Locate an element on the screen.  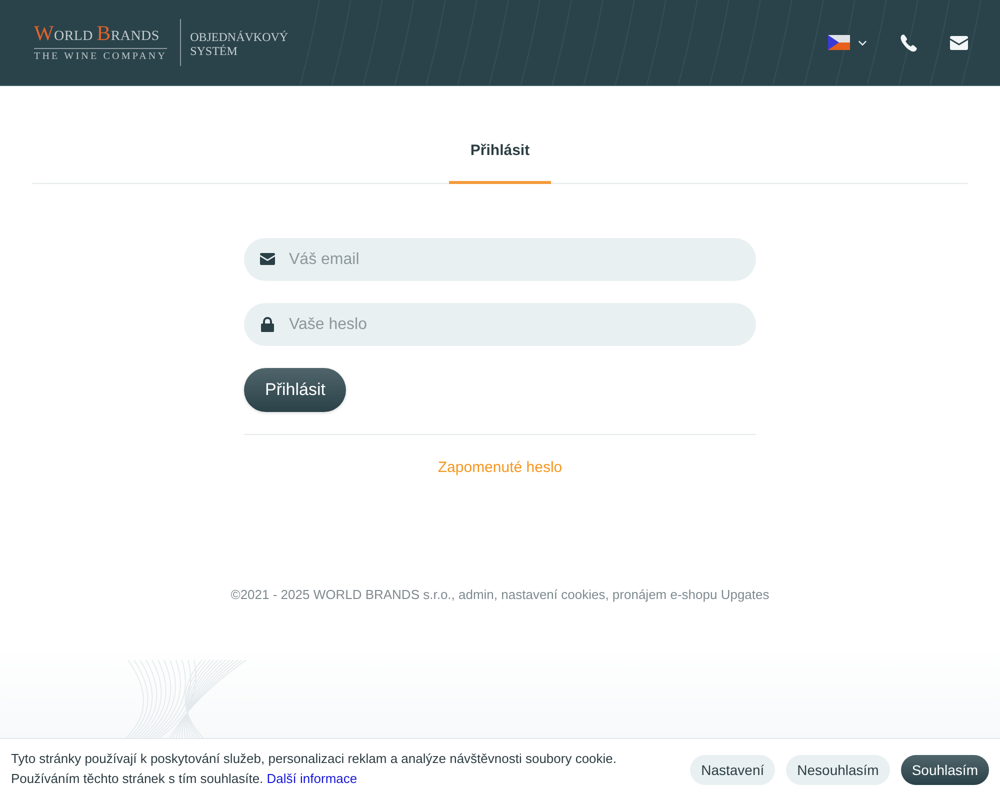
login-button: Přihlásit is located at coordinates (295, 390).